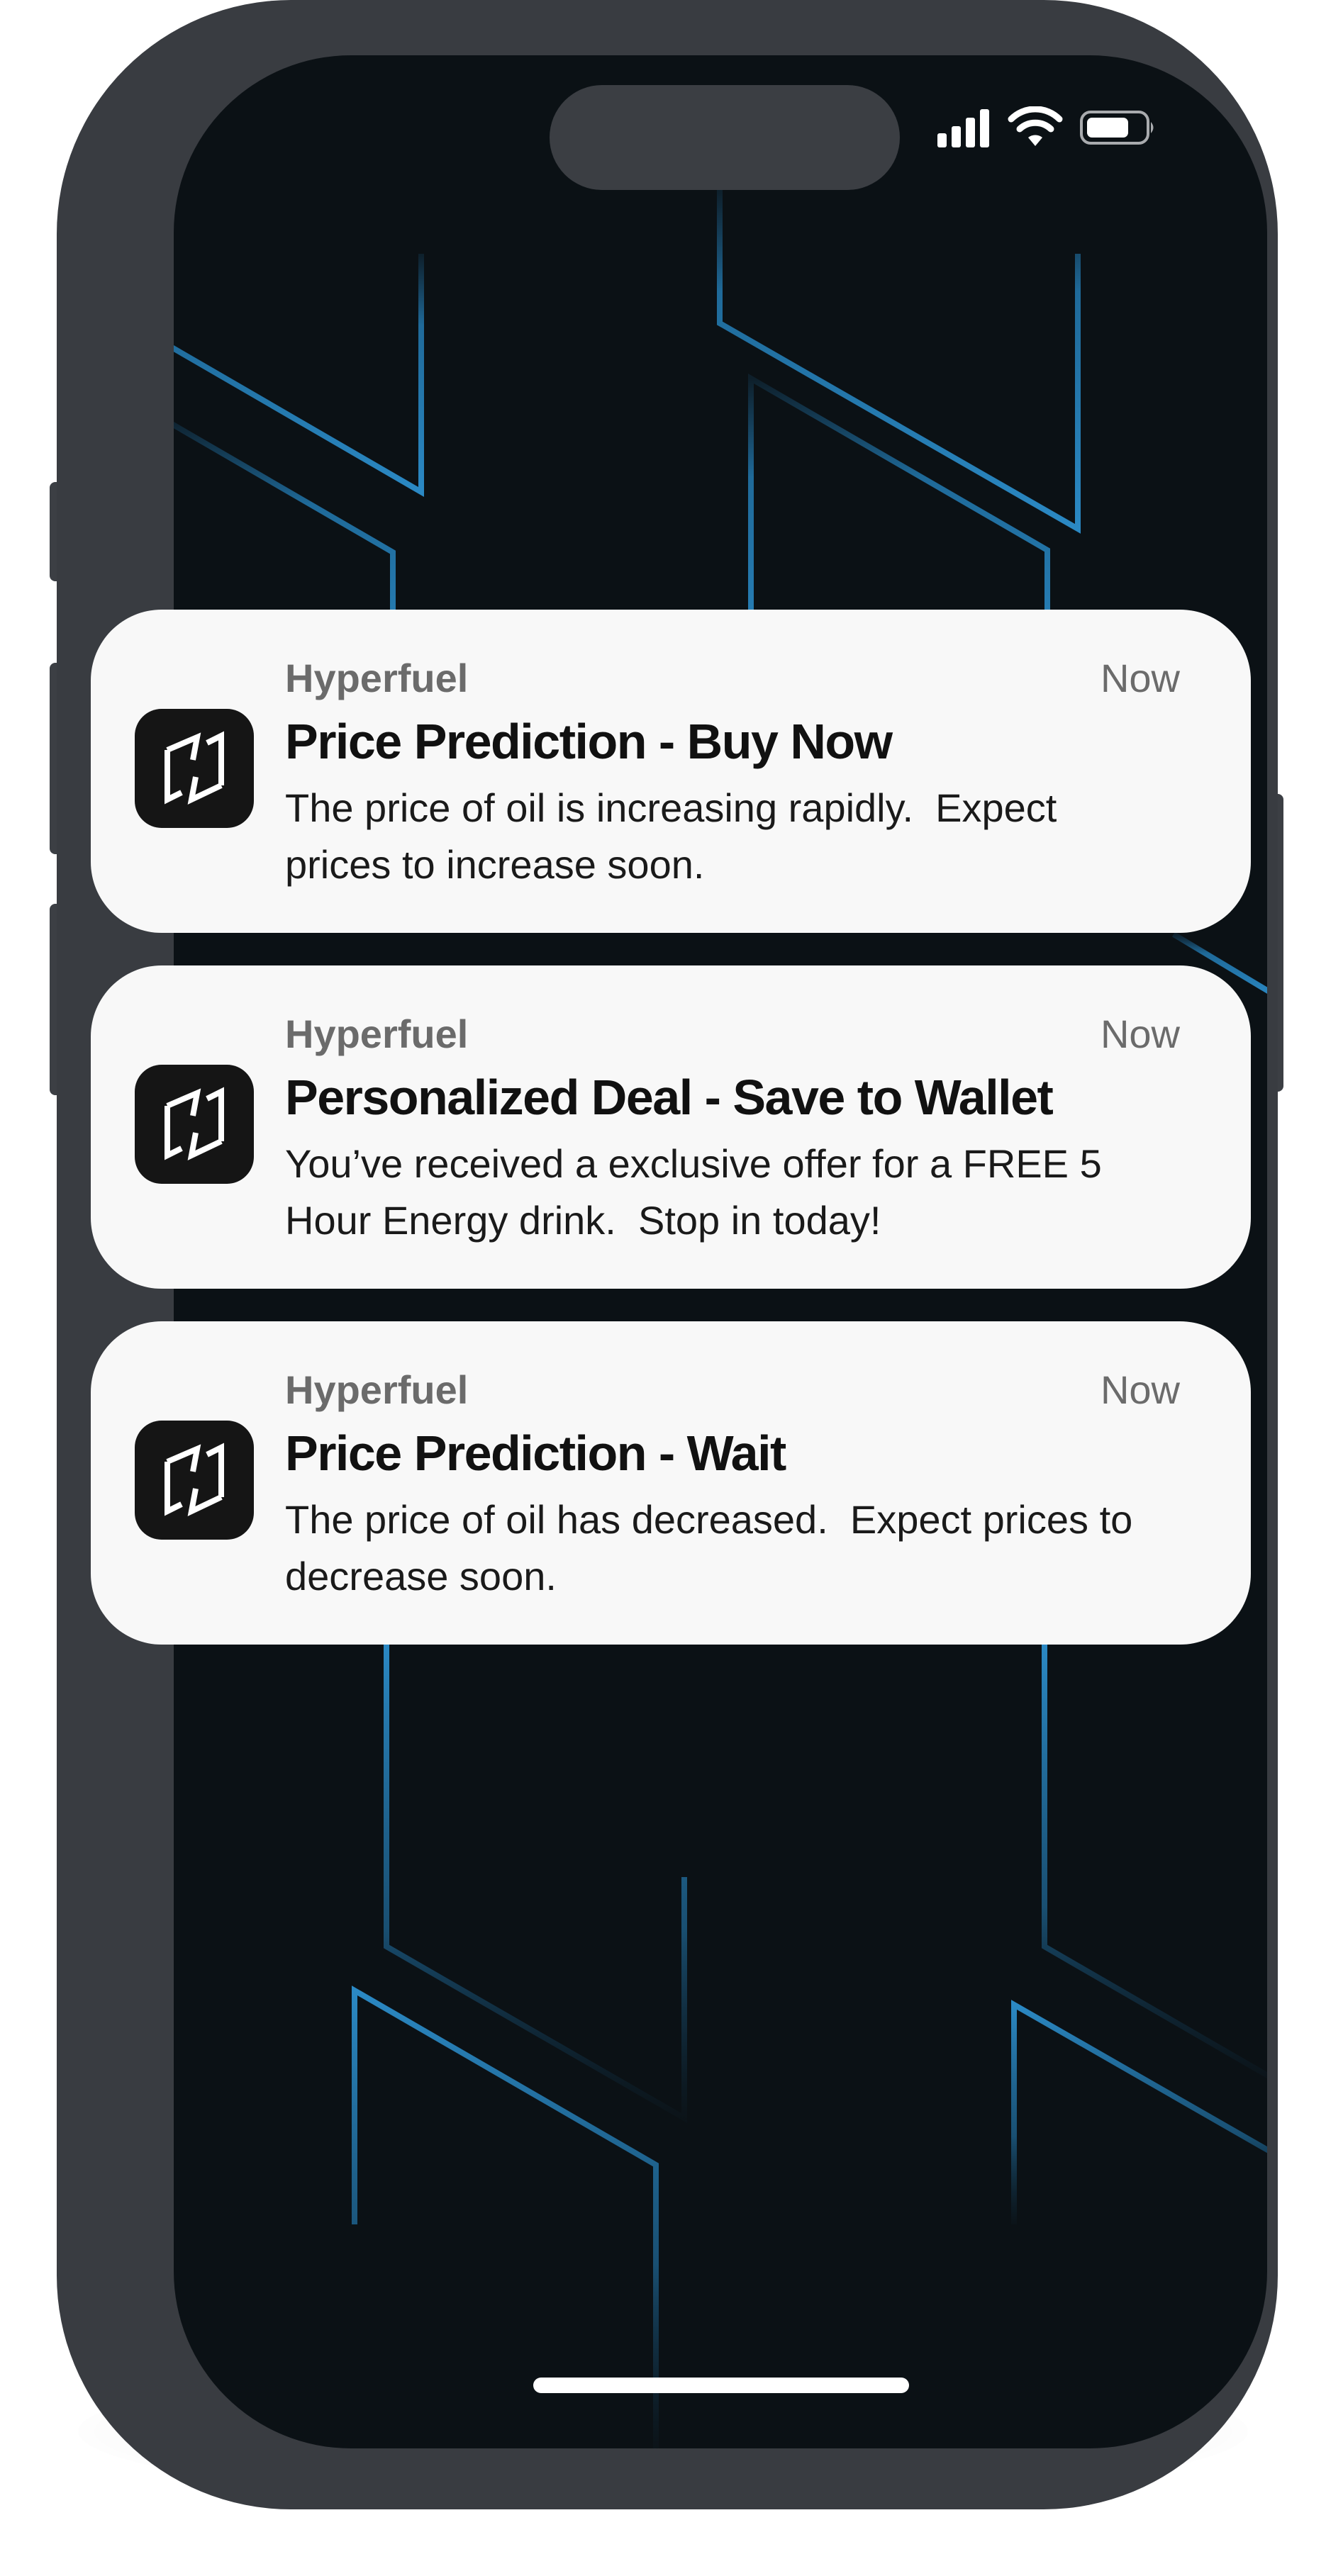 This screenshot has width=1326, height=2576. What do you see at coordinates (1117, 128) in the screenshot?
I see `battery-icon` at bounding box center [1117, 128].